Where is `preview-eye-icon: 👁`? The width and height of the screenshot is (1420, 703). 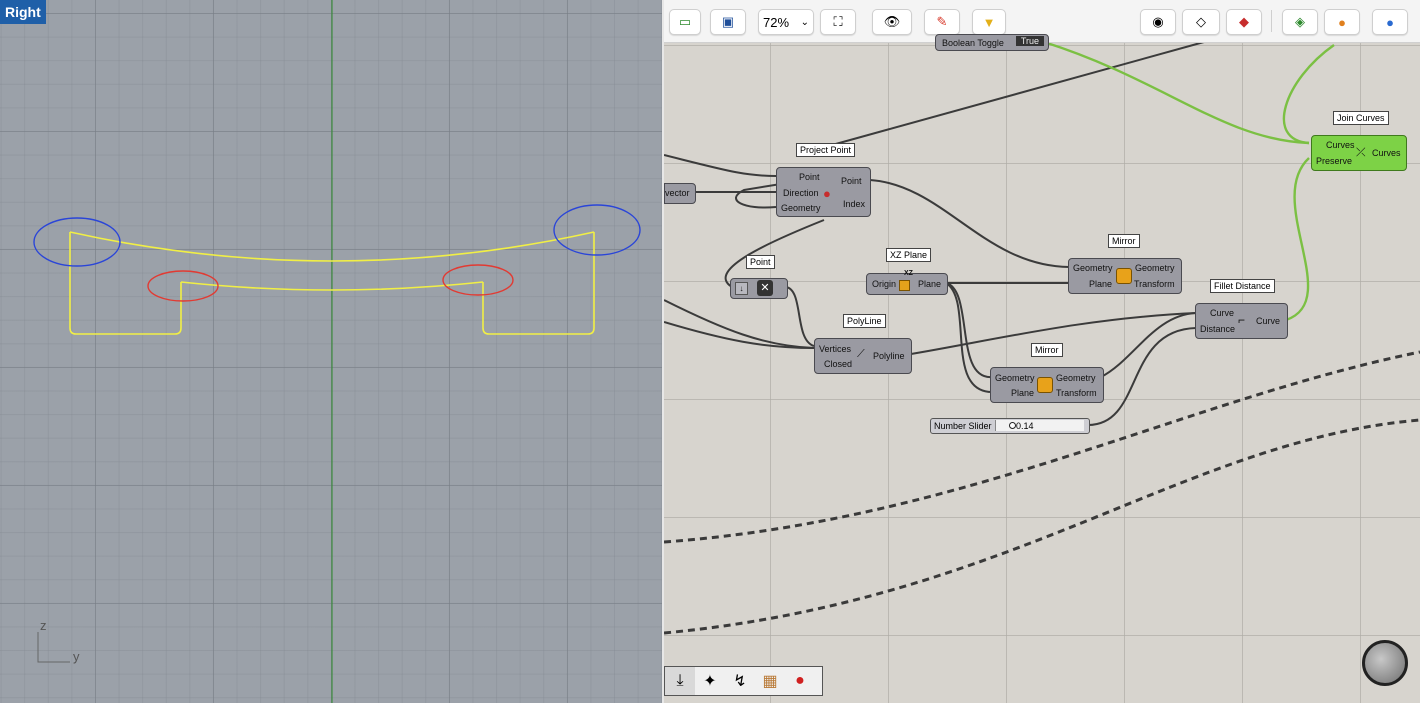 preview-eye-icon: 👁 is located at coordinates (892, 22).